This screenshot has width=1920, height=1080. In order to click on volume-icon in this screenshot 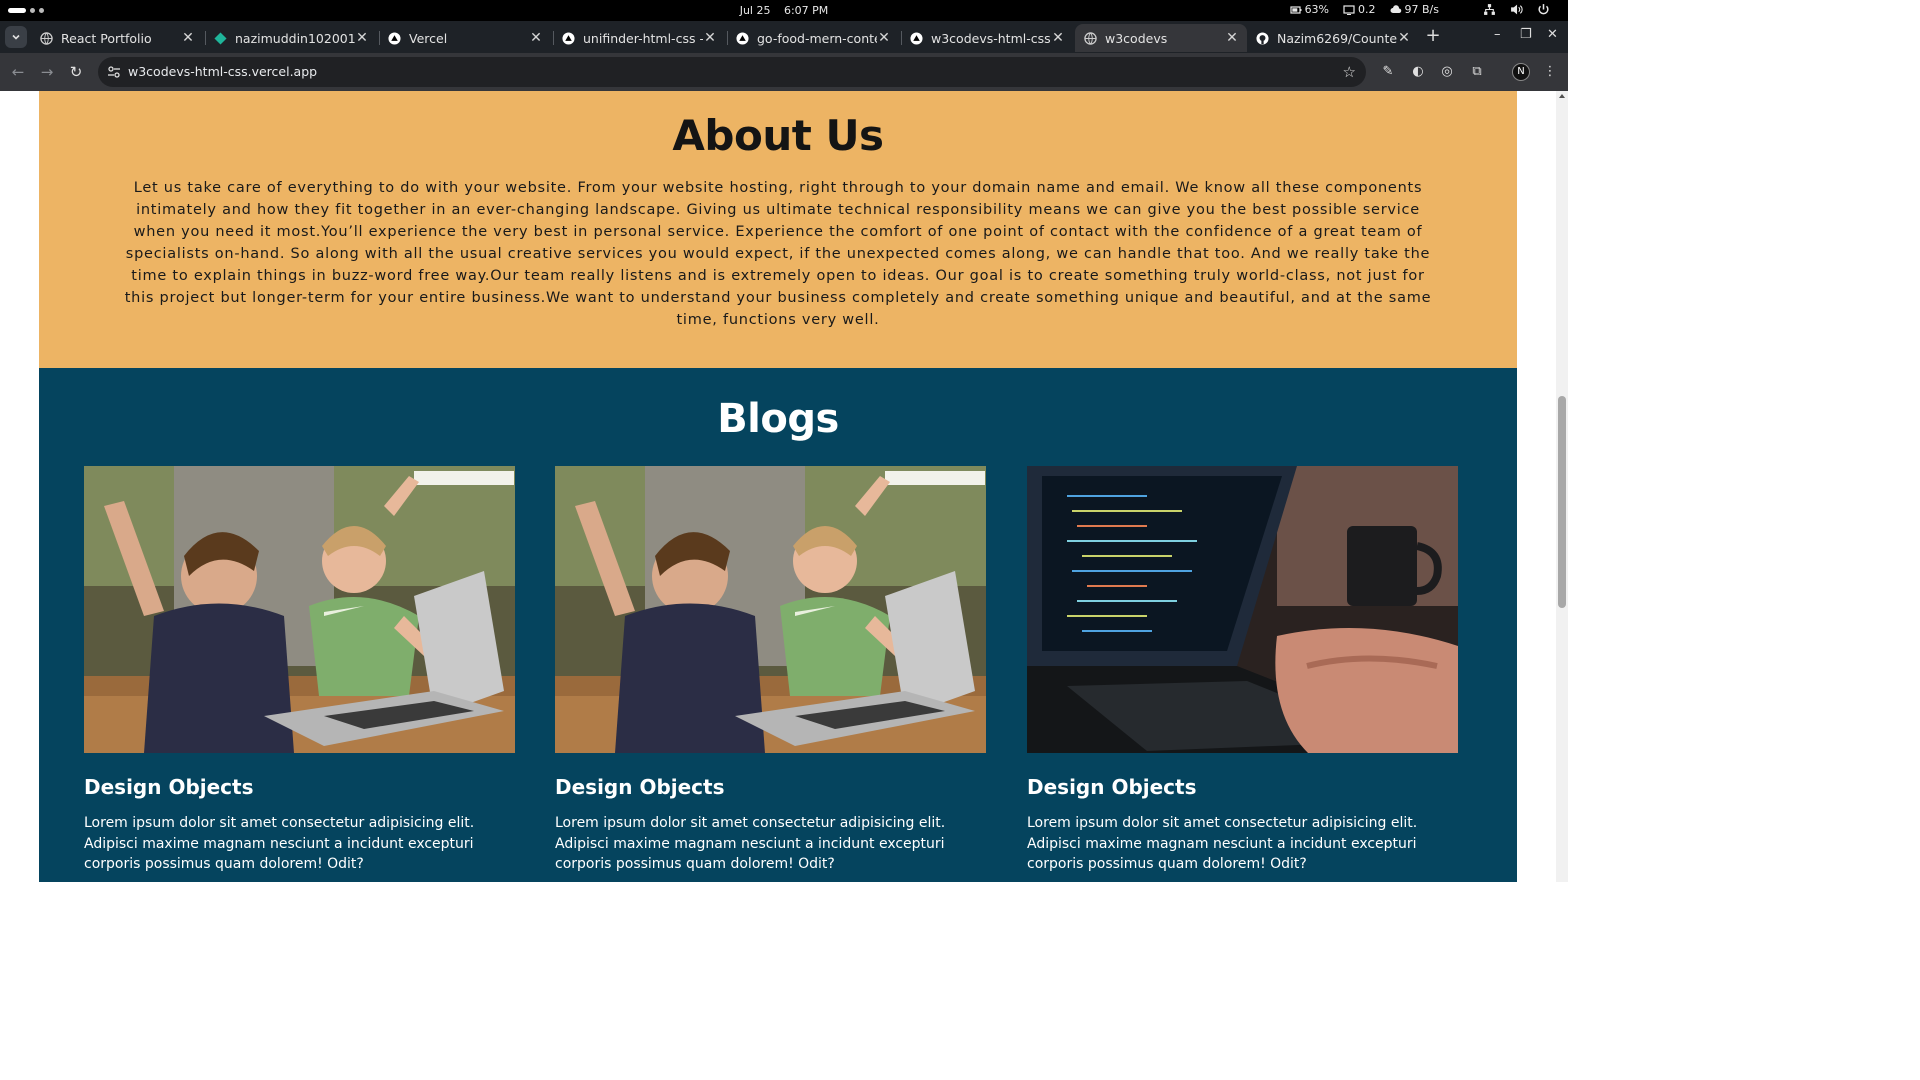, I will do `click(1516, 9)`.